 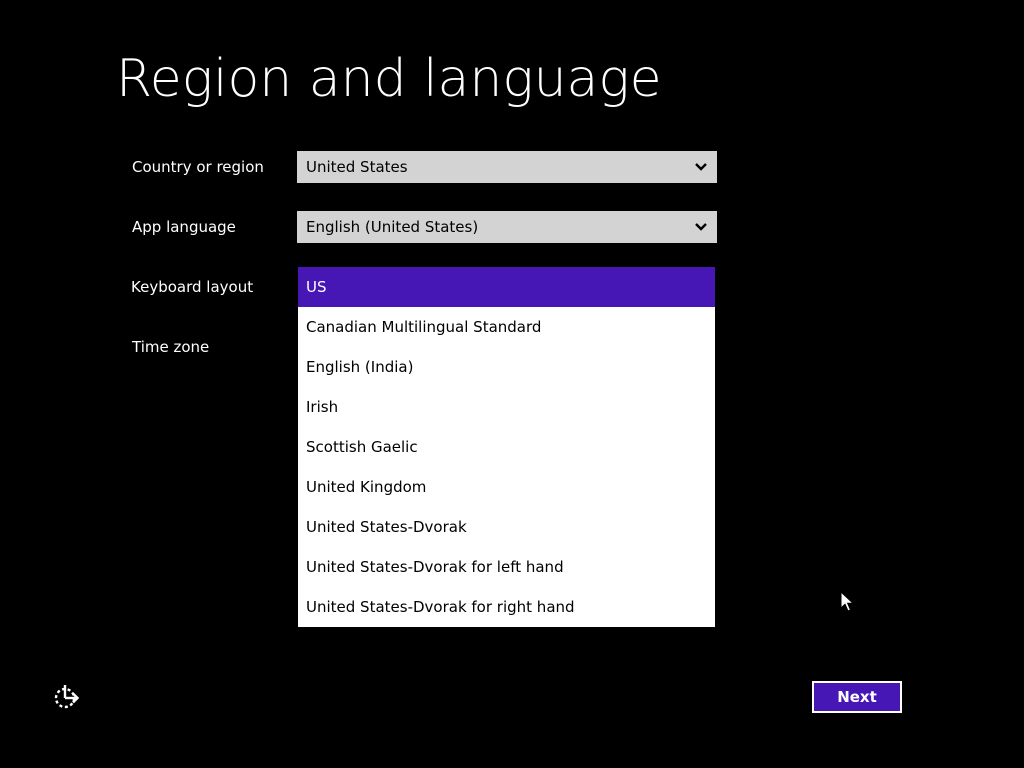 I want to click on keyboard-option-us: US, so click(x=506, y=287).